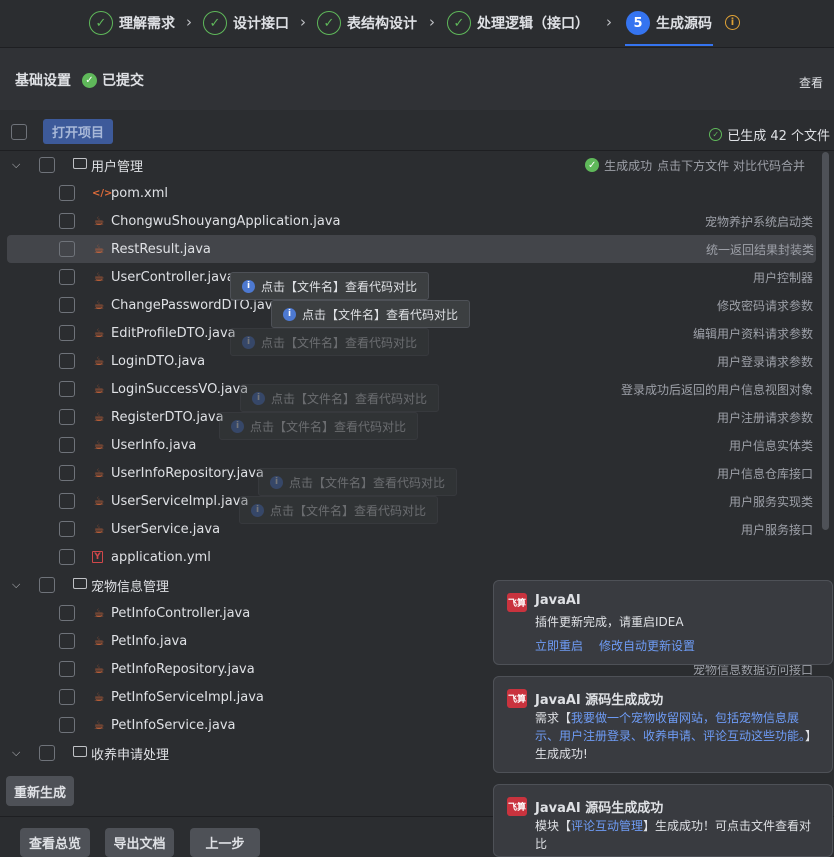 This screenshot has width=834, height=857. Describe the element at coordinates (409, 165) in the screenshot. I see `tree-group-user-management: ⌵ 用户管理 ✓ 生成成功 点击下方文件 对比代码合并` at that location.